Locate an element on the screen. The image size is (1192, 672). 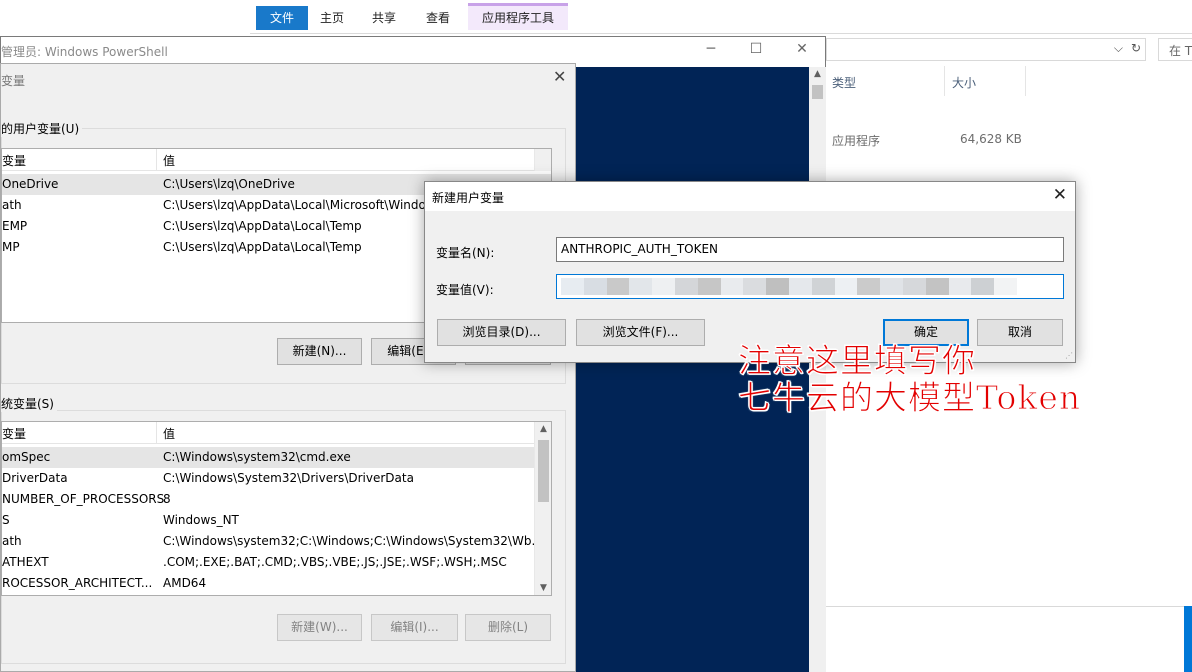
resize-grip-icon: ⋰ is located at coordinates (1069, 355).